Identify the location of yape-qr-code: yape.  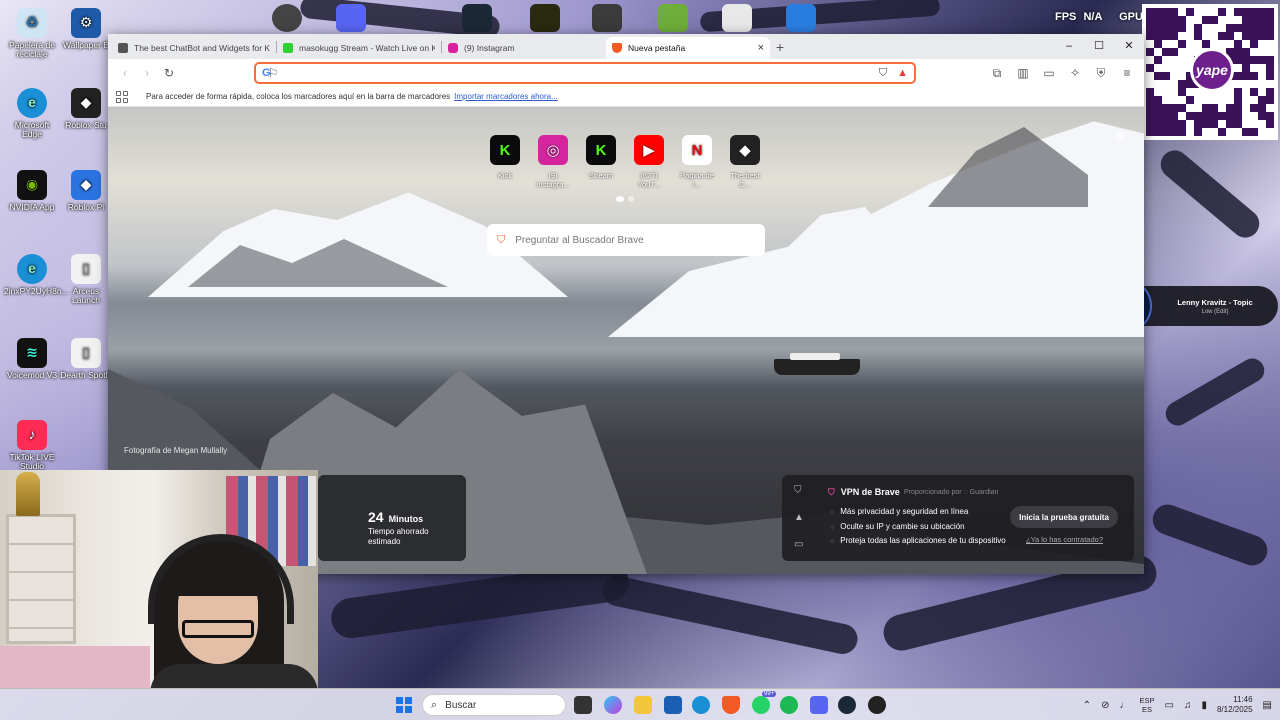
(1210, 72).